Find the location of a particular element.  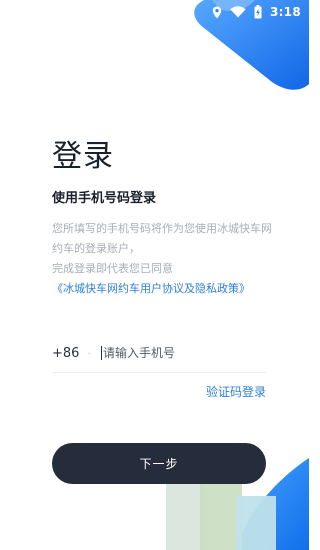

page-title: 登录 is located at coordinates (83, 156).